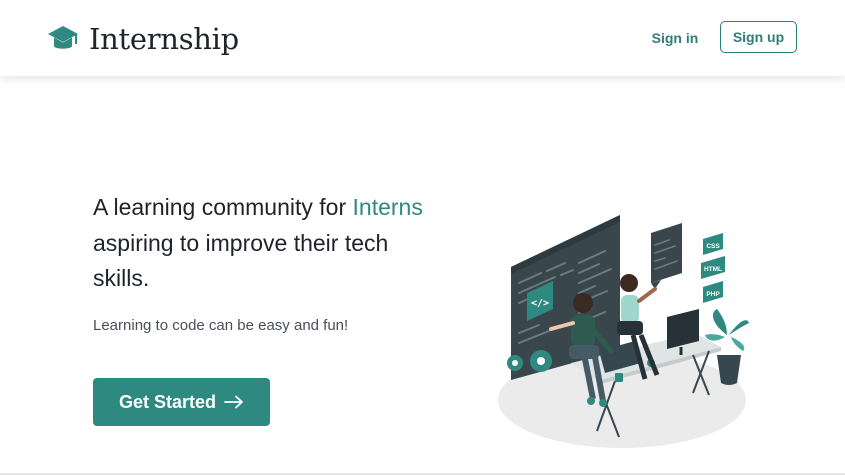 The image size is (845, 475). I want to click on php-tag: PHP, so click(713, 292).